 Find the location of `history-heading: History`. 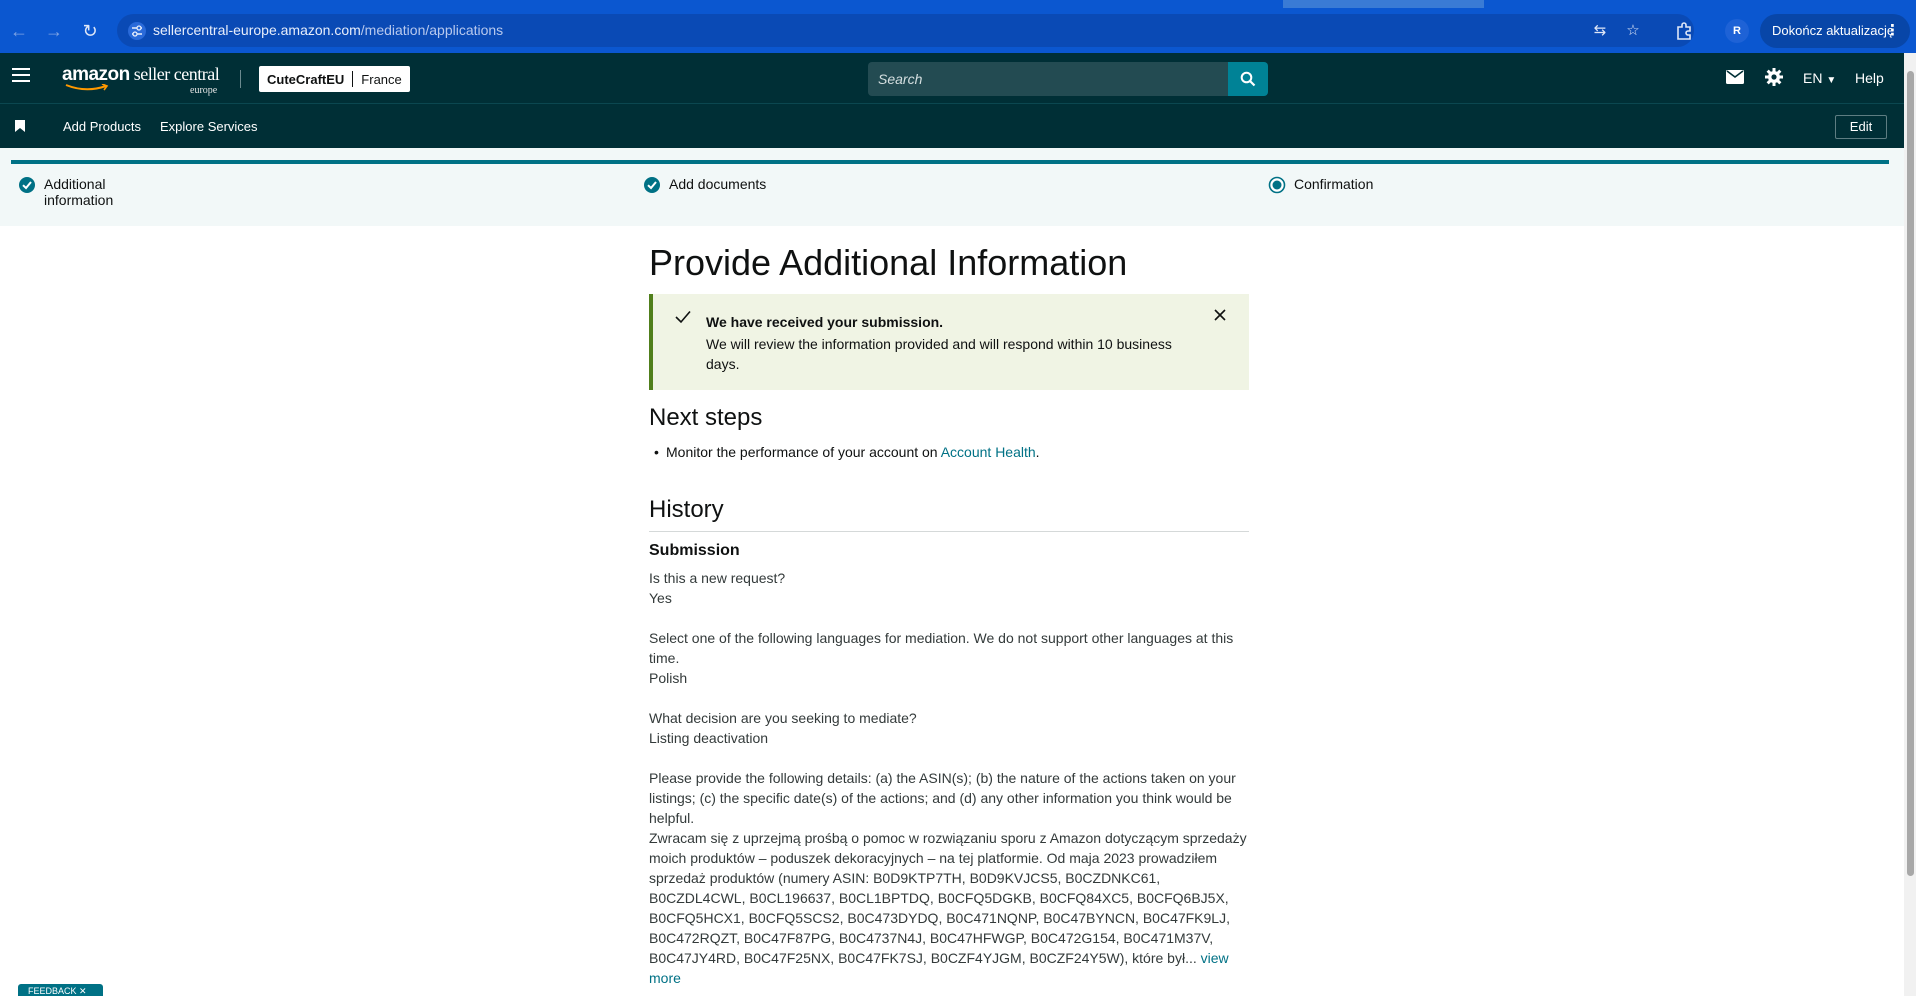

history-heading: History is located at coordinates (686, 509).